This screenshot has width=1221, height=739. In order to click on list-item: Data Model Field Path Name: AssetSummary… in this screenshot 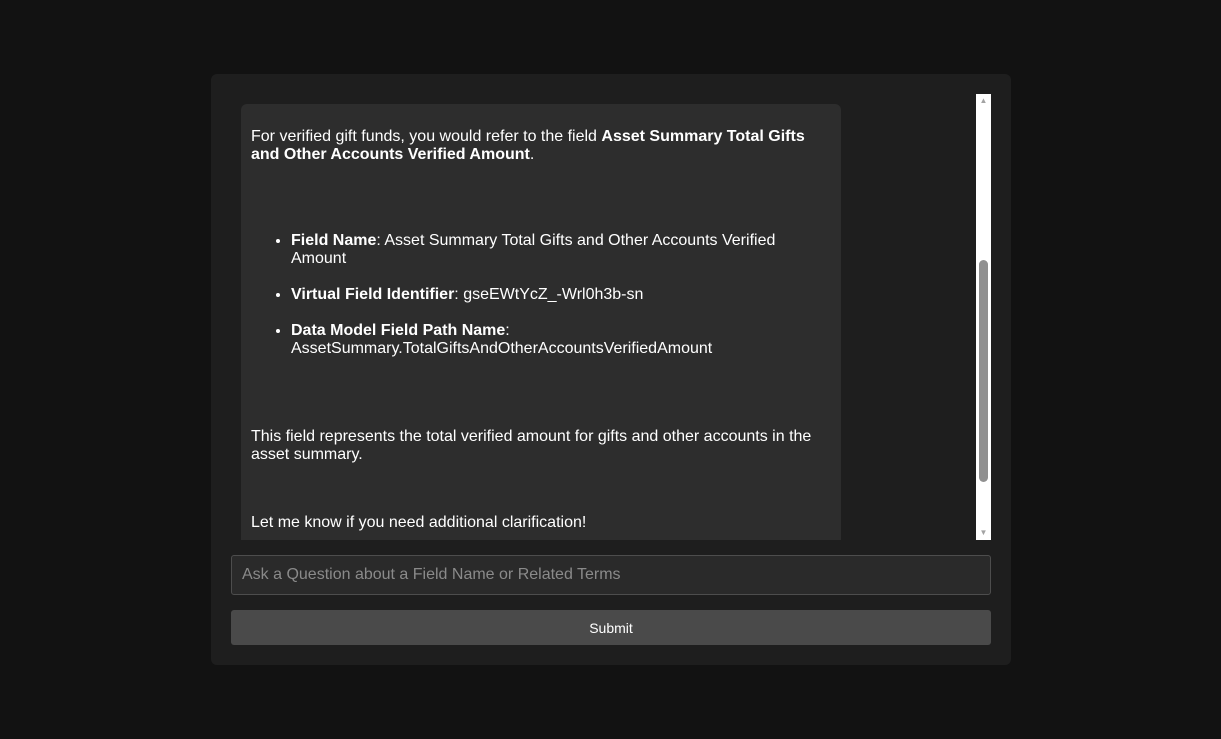, I will do `click(561, 340)`.